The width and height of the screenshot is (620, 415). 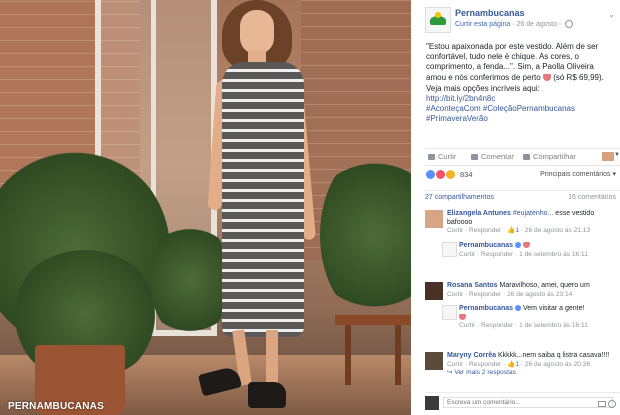 I want to click on like-button: Curtir, so click(x=442, y=156).